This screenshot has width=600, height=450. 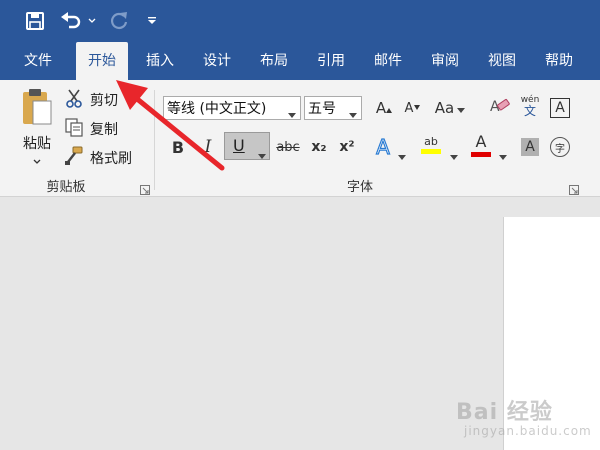 I want to click on format-painter-button: 格式刷, so click(x=98, y=158).